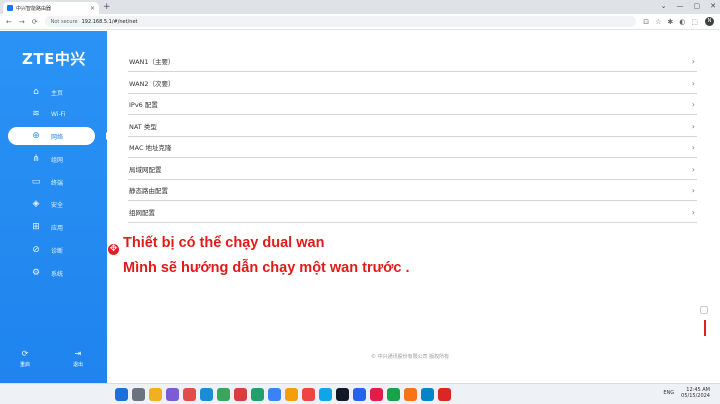  What do you see at coordinates (412, 61) in the screenshot?
I see `list-item-wan1: WAN1（主要） ›` at bounding box center [412, 61].